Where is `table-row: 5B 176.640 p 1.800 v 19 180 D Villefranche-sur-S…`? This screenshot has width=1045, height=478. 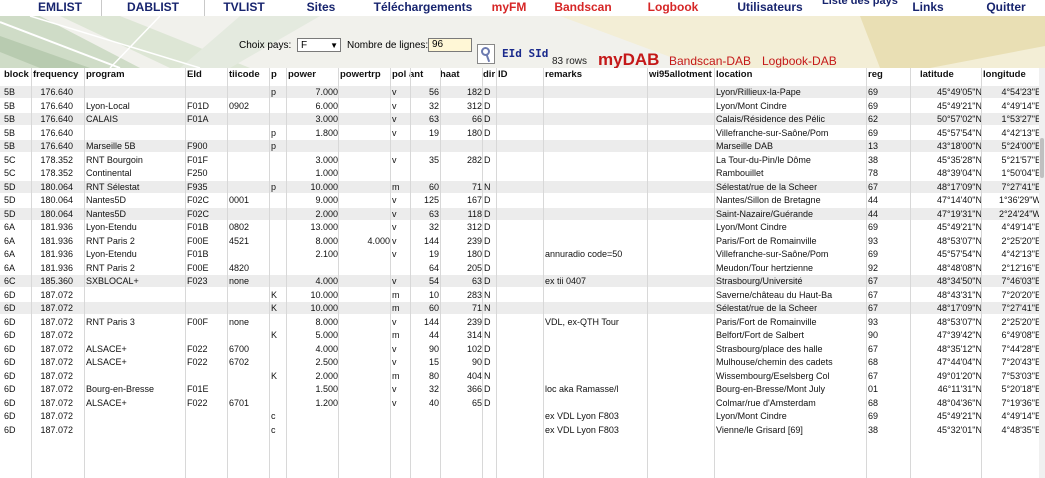
table-row: 5B 176.640 p 1.800 v 19 180 D Villefranche-sur-S… is located at coordinates (522, 133).